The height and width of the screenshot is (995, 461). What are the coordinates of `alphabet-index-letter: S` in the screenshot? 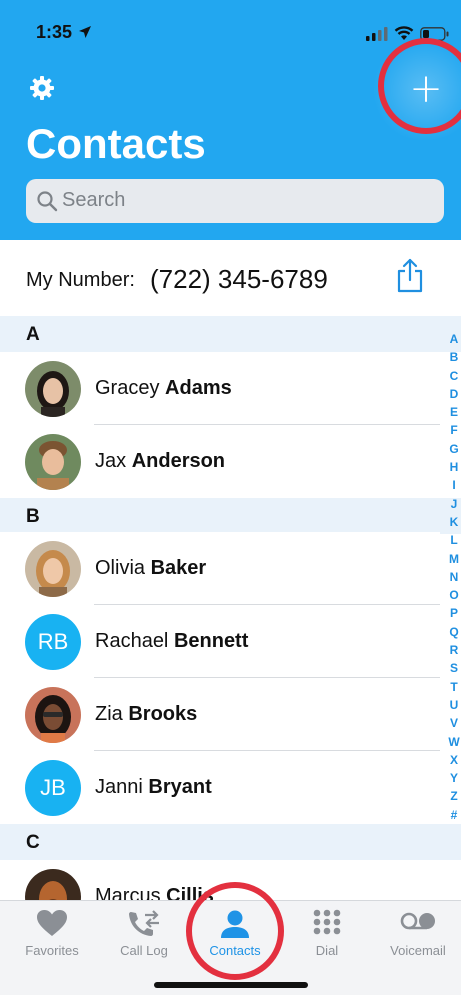 It's located at (454, 668).